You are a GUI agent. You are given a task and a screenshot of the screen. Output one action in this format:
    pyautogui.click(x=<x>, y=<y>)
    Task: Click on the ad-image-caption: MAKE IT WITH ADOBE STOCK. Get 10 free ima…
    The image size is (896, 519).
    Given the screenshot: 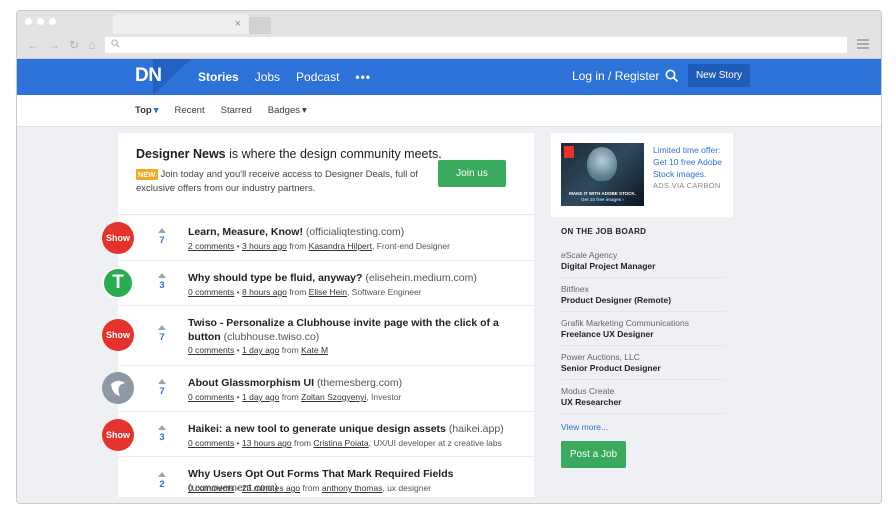 What is the action you would take?
    pyautogui.click(x=602, y=197)
    